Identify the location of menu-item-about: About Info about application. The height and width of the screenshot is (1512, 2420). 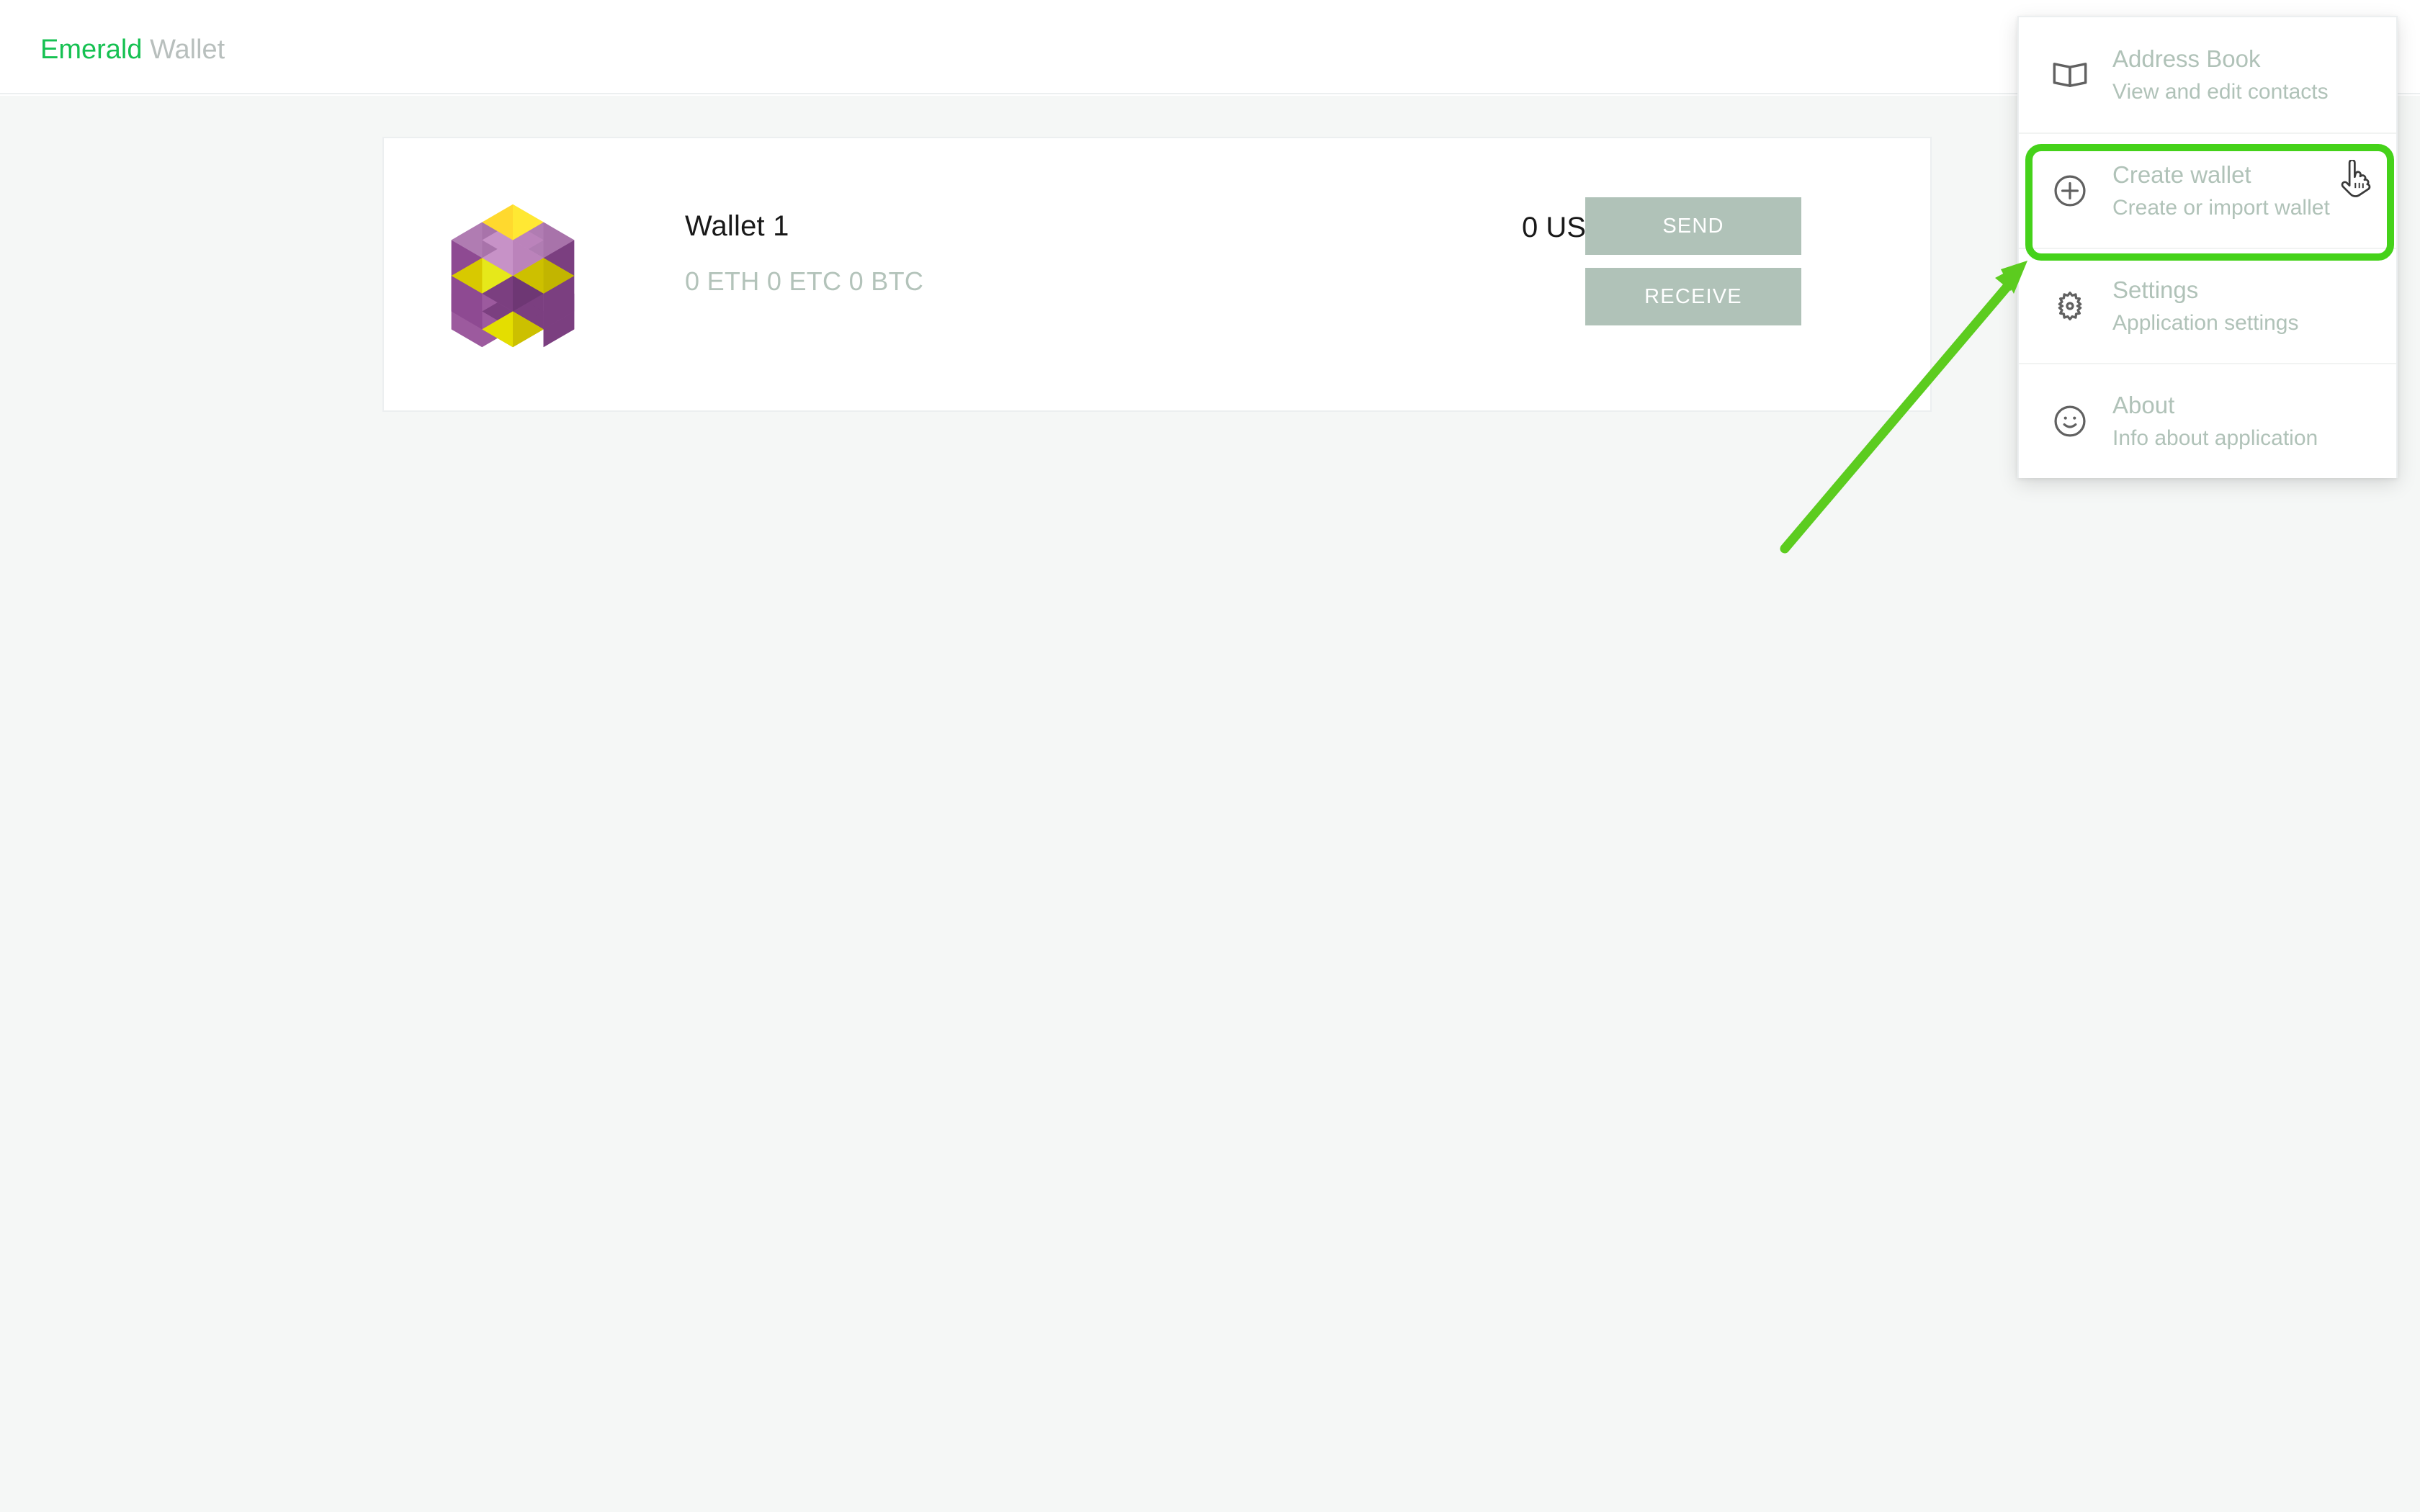
(2207, 420).